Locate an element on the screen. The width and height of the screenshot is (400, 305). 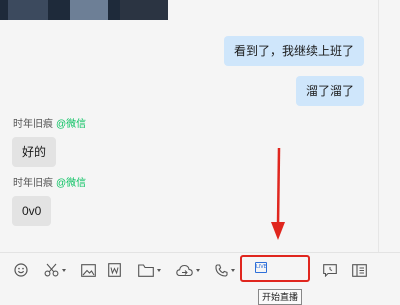
chat-history-button is located at coordinates (330, 270).